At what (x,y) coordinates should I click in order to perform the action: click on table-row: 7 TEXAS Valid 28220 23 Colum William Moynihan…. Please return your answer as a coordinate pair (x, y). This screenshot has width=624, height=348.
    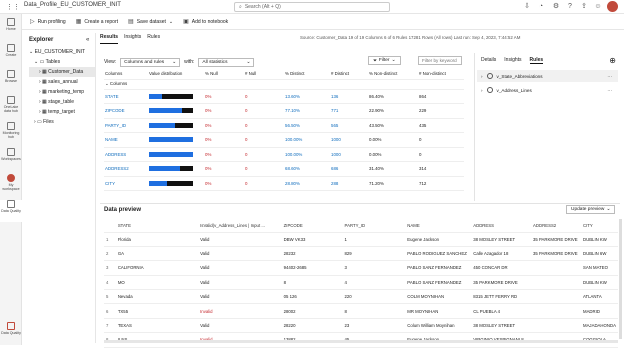
    Looking at the image, I should click on (361, 326).